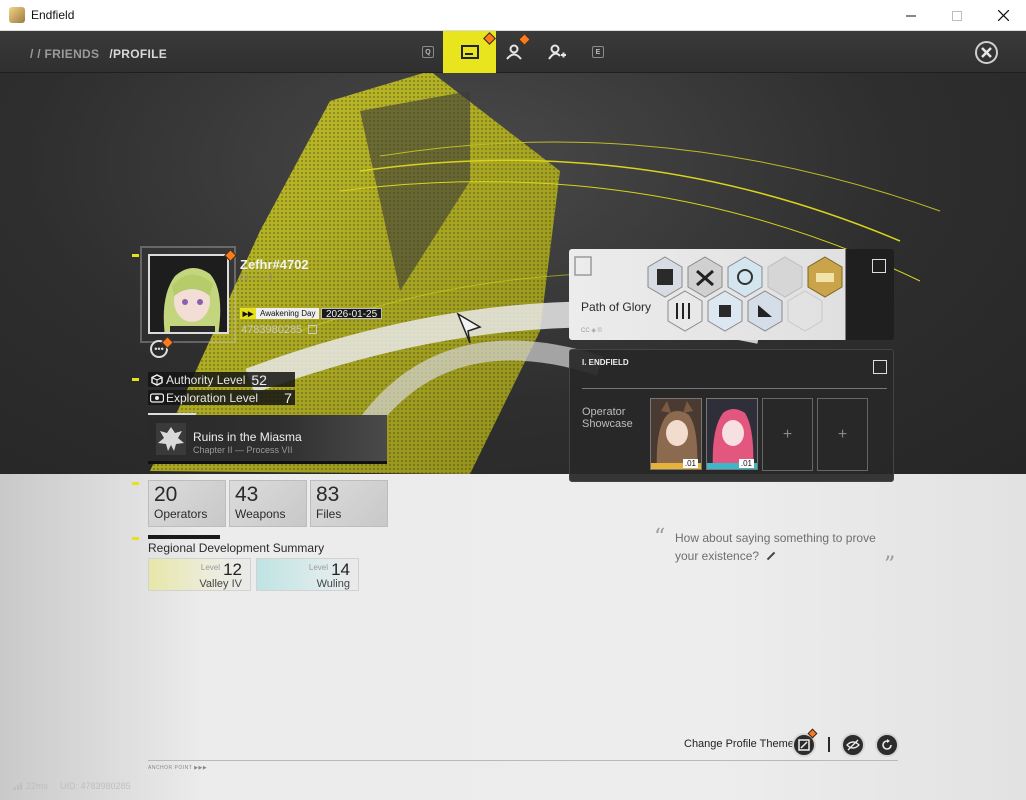  Describe the element at coordinates (329, 514) in the screenshot. I see `stat-label: Files` at that location.